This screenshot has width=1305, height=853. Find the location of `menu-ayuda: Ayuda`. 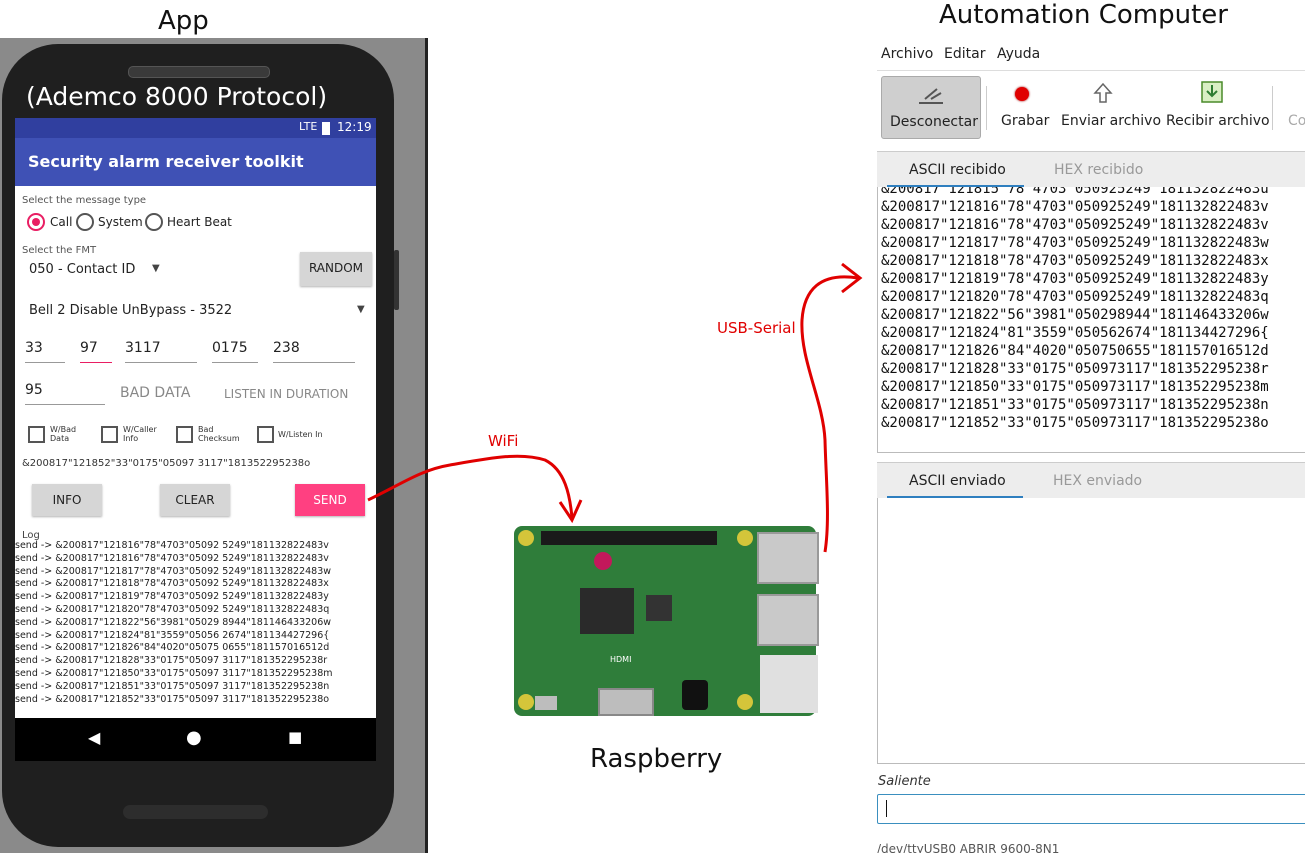

menu-ayuda: Ayuda is located at coordinates (1018, 54).